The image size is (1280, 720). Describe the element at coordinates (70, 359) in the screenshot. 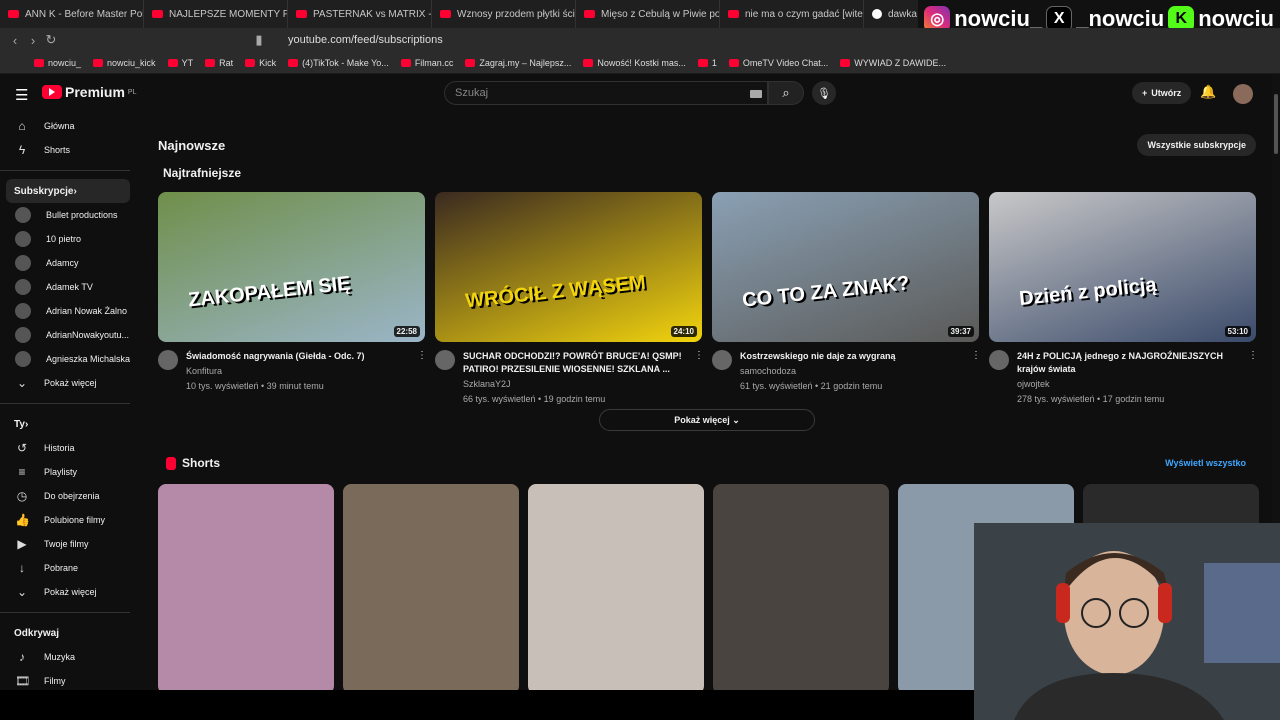

I see `sidebar-item: Agnieszka Michalska` at that location.